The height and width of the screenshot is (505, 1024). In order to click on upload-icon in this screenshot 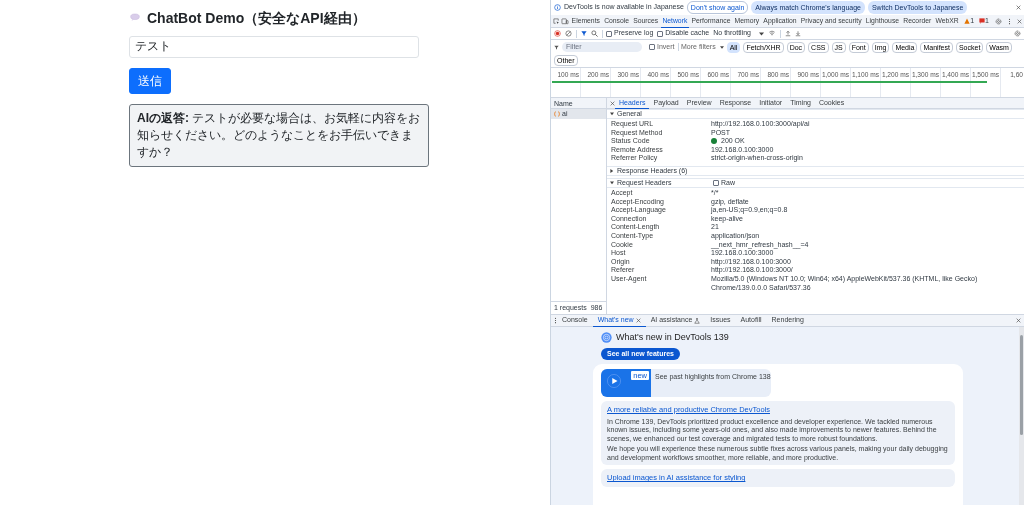, I will do `click(787, 33)`.